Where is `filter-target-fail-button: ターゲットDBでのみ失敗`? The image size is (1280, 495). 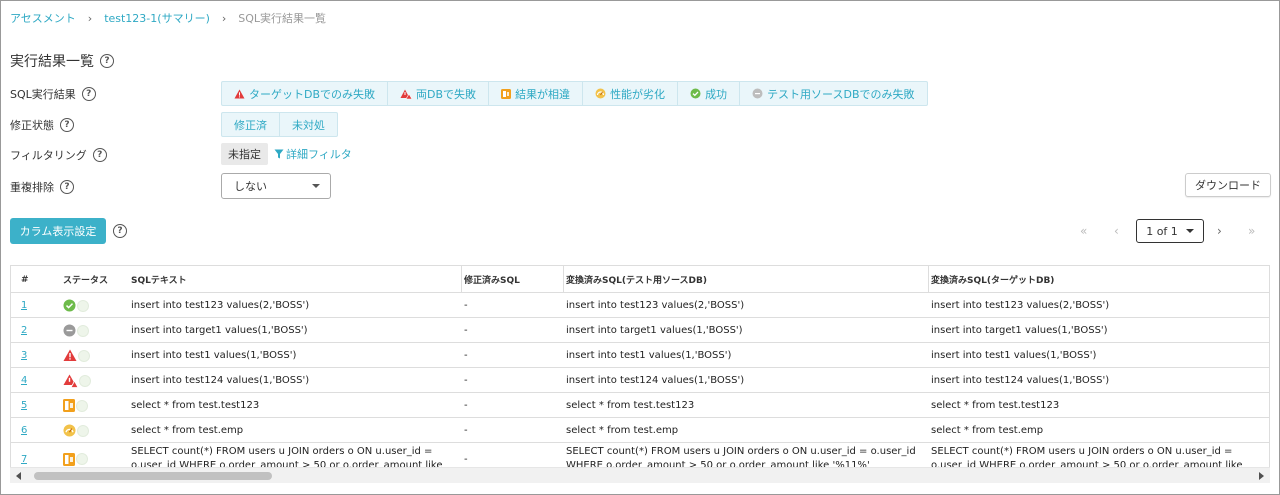
filter-target-fail-button: ターゲットDBでのみ失敗 is located at coordinates (305, 93).